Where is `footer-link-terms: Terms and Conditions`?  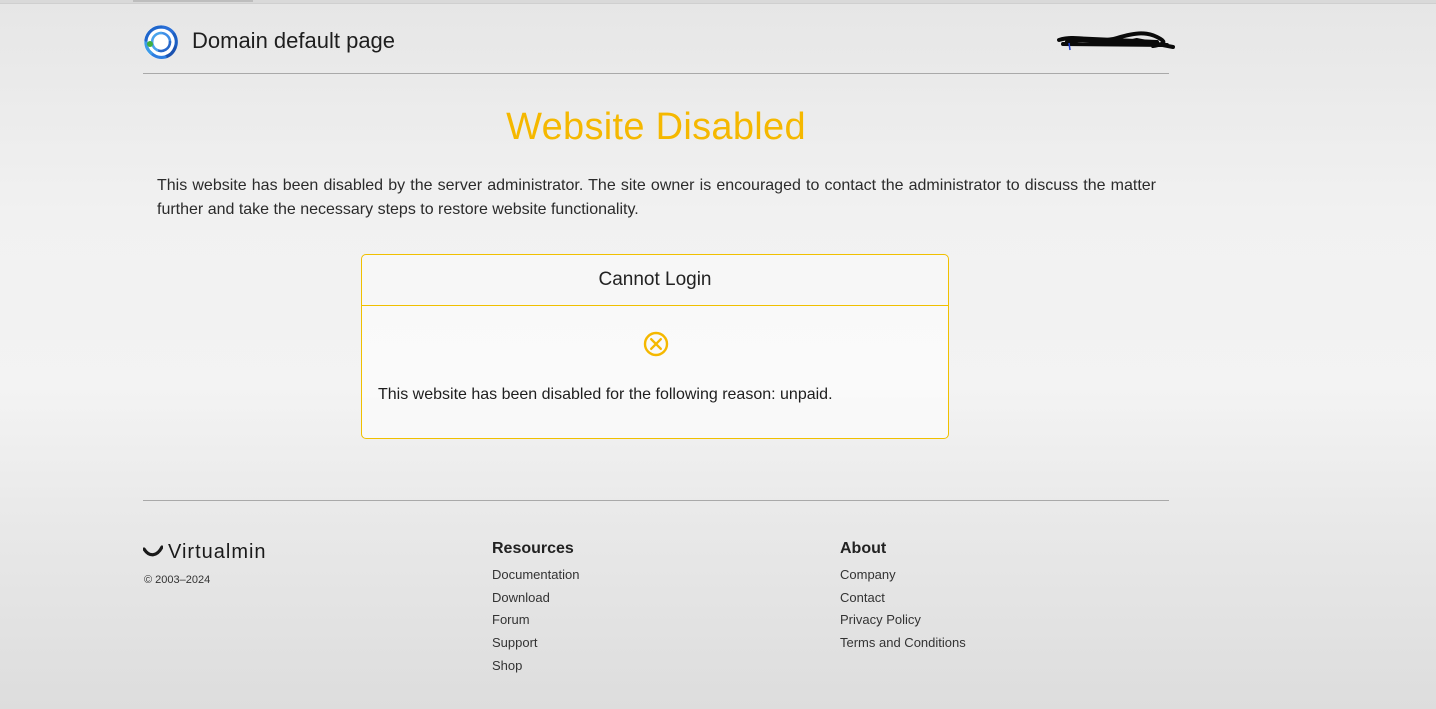
footer-link-terms: Terms and Conditions is located at coordinates (903, 643).